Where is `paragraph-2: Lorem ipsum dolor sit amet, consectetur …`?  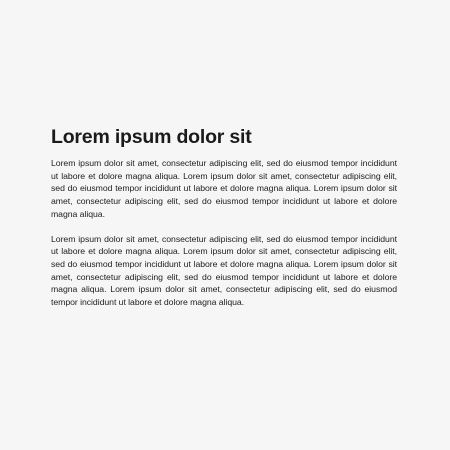 paragraph-2: Lorem ipsum dolor sit amet, consectetur … is located at coordinates (224, 270).